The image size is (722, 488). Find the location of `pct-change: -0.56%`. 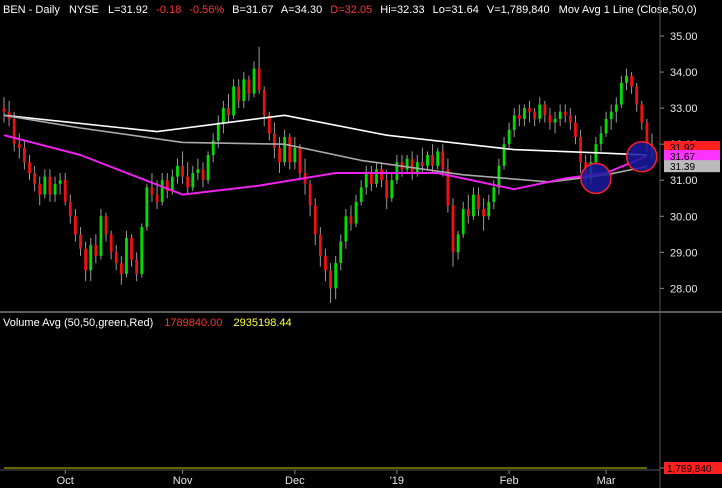

pct-change: -0.56% is located at coordinates (206, 10).